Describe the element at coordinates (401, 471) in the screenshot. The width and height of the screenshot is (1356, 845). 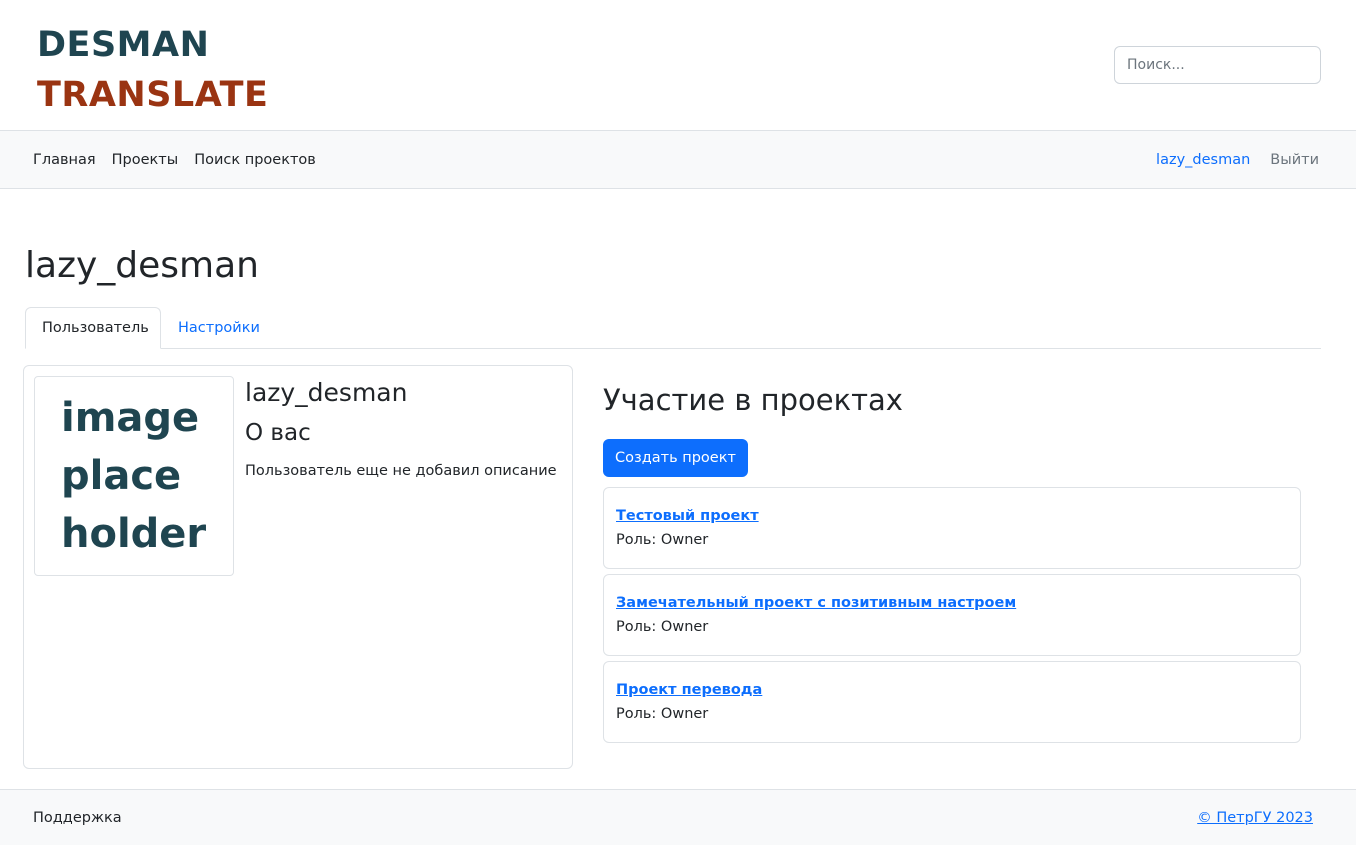
I see `about-text: Пользователь еще не добавил описание` at that location.